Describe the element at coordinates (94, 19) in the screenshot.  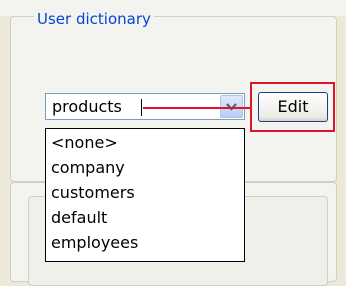
I see `group-title: User dictionary` at that location.